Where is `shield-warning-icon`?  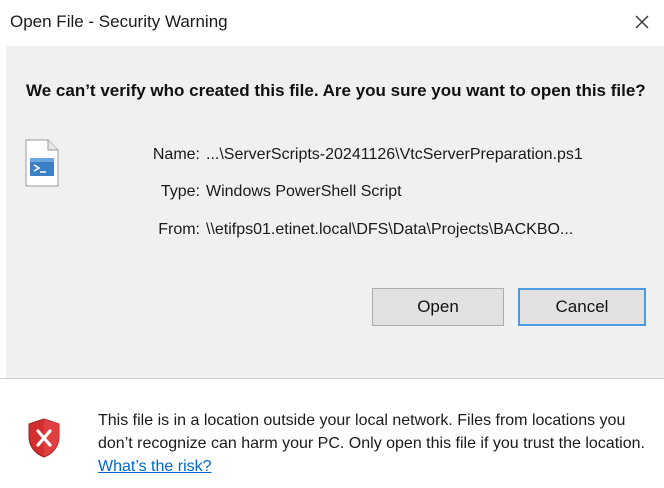
shield-warning-icon is located at coordinates (44, 438).